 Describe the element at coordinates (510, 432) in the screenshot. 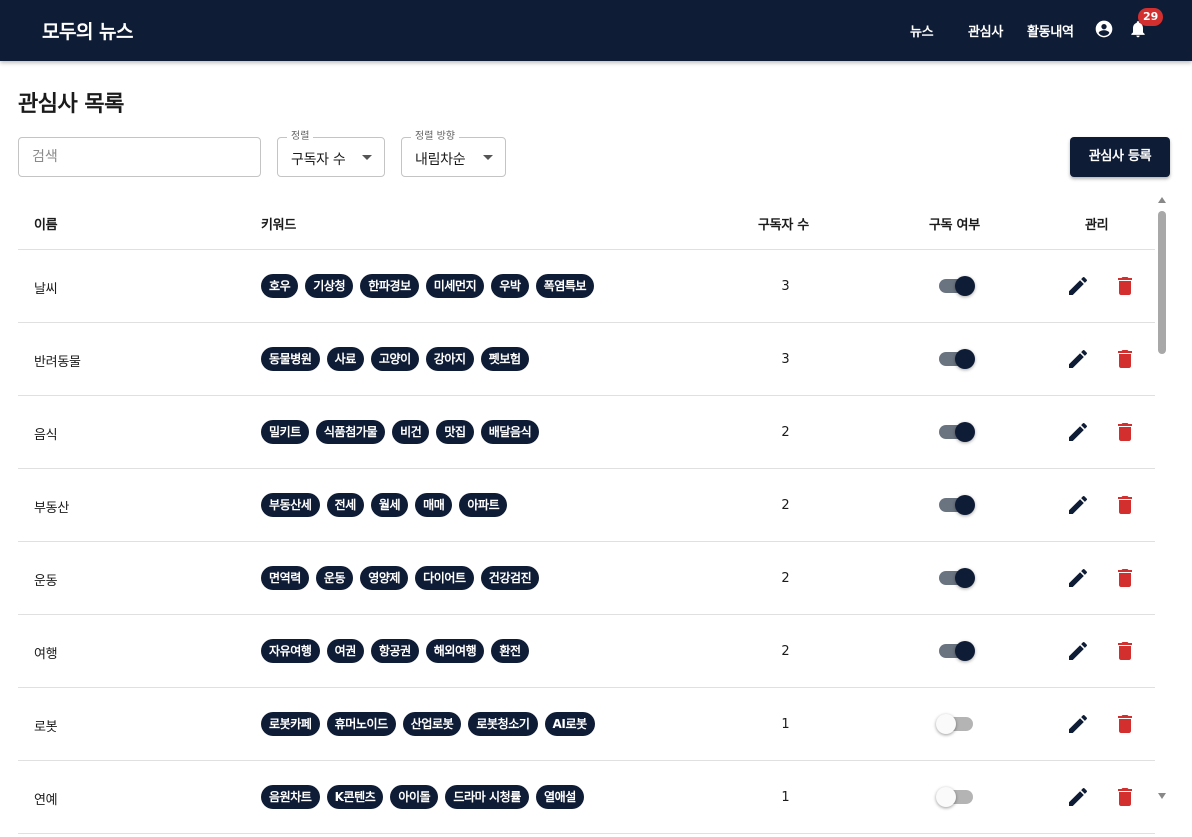

I see `keyword-chip: 배달음식` at that location.